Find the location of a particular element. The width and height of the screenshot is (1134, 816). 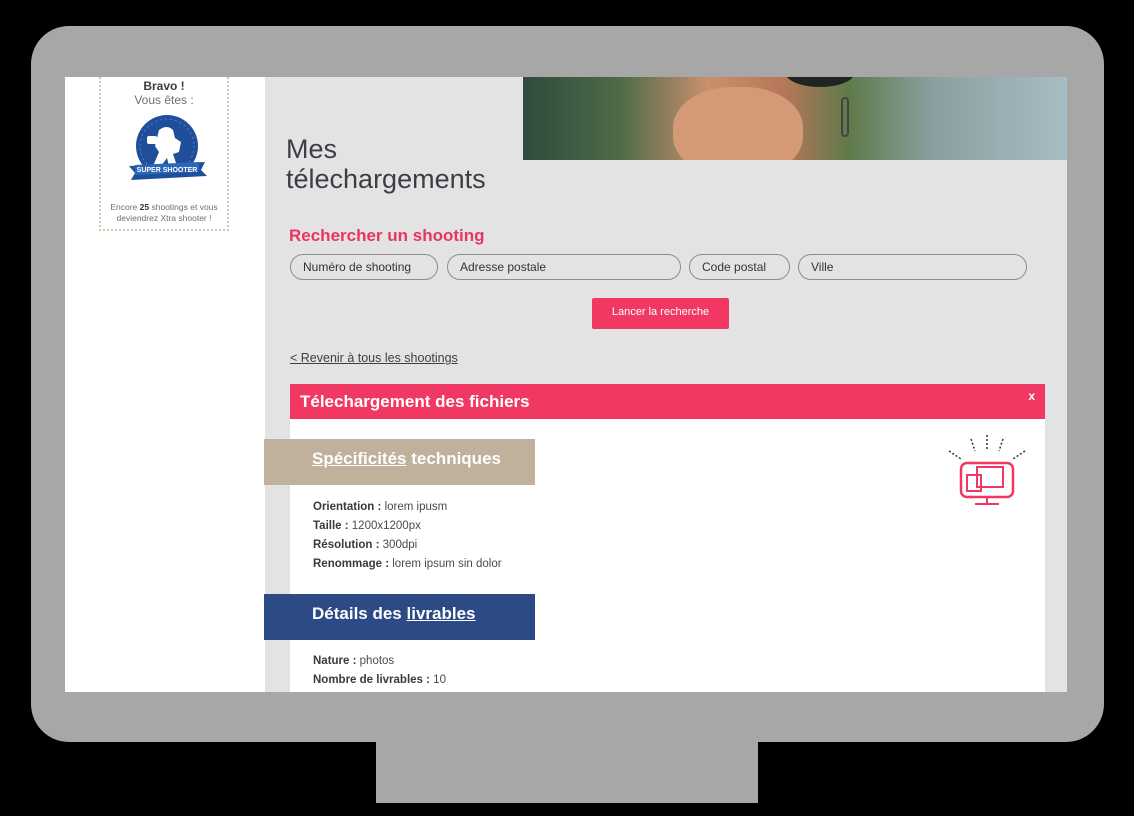

encore-prefix: Encore is located at coordinates (124, 207).